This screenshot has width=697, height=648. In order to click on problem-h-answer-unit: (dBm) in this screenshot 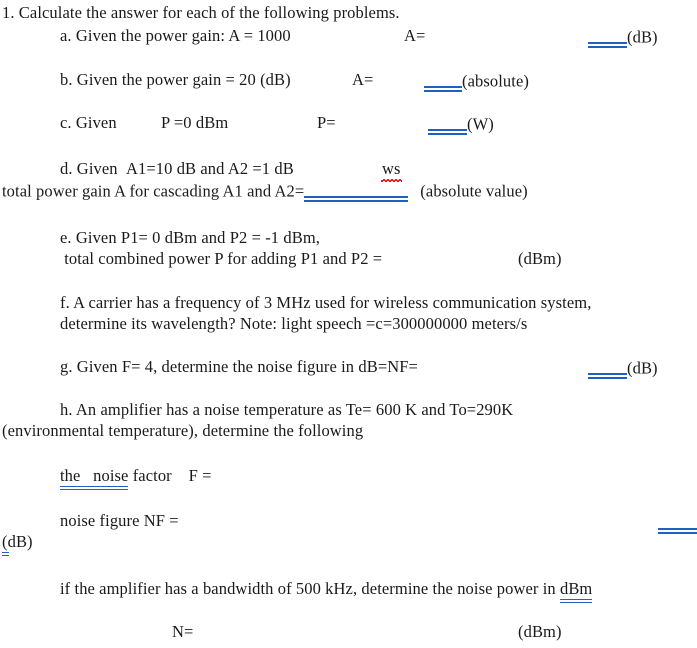, I will do `click(540, 631)`.